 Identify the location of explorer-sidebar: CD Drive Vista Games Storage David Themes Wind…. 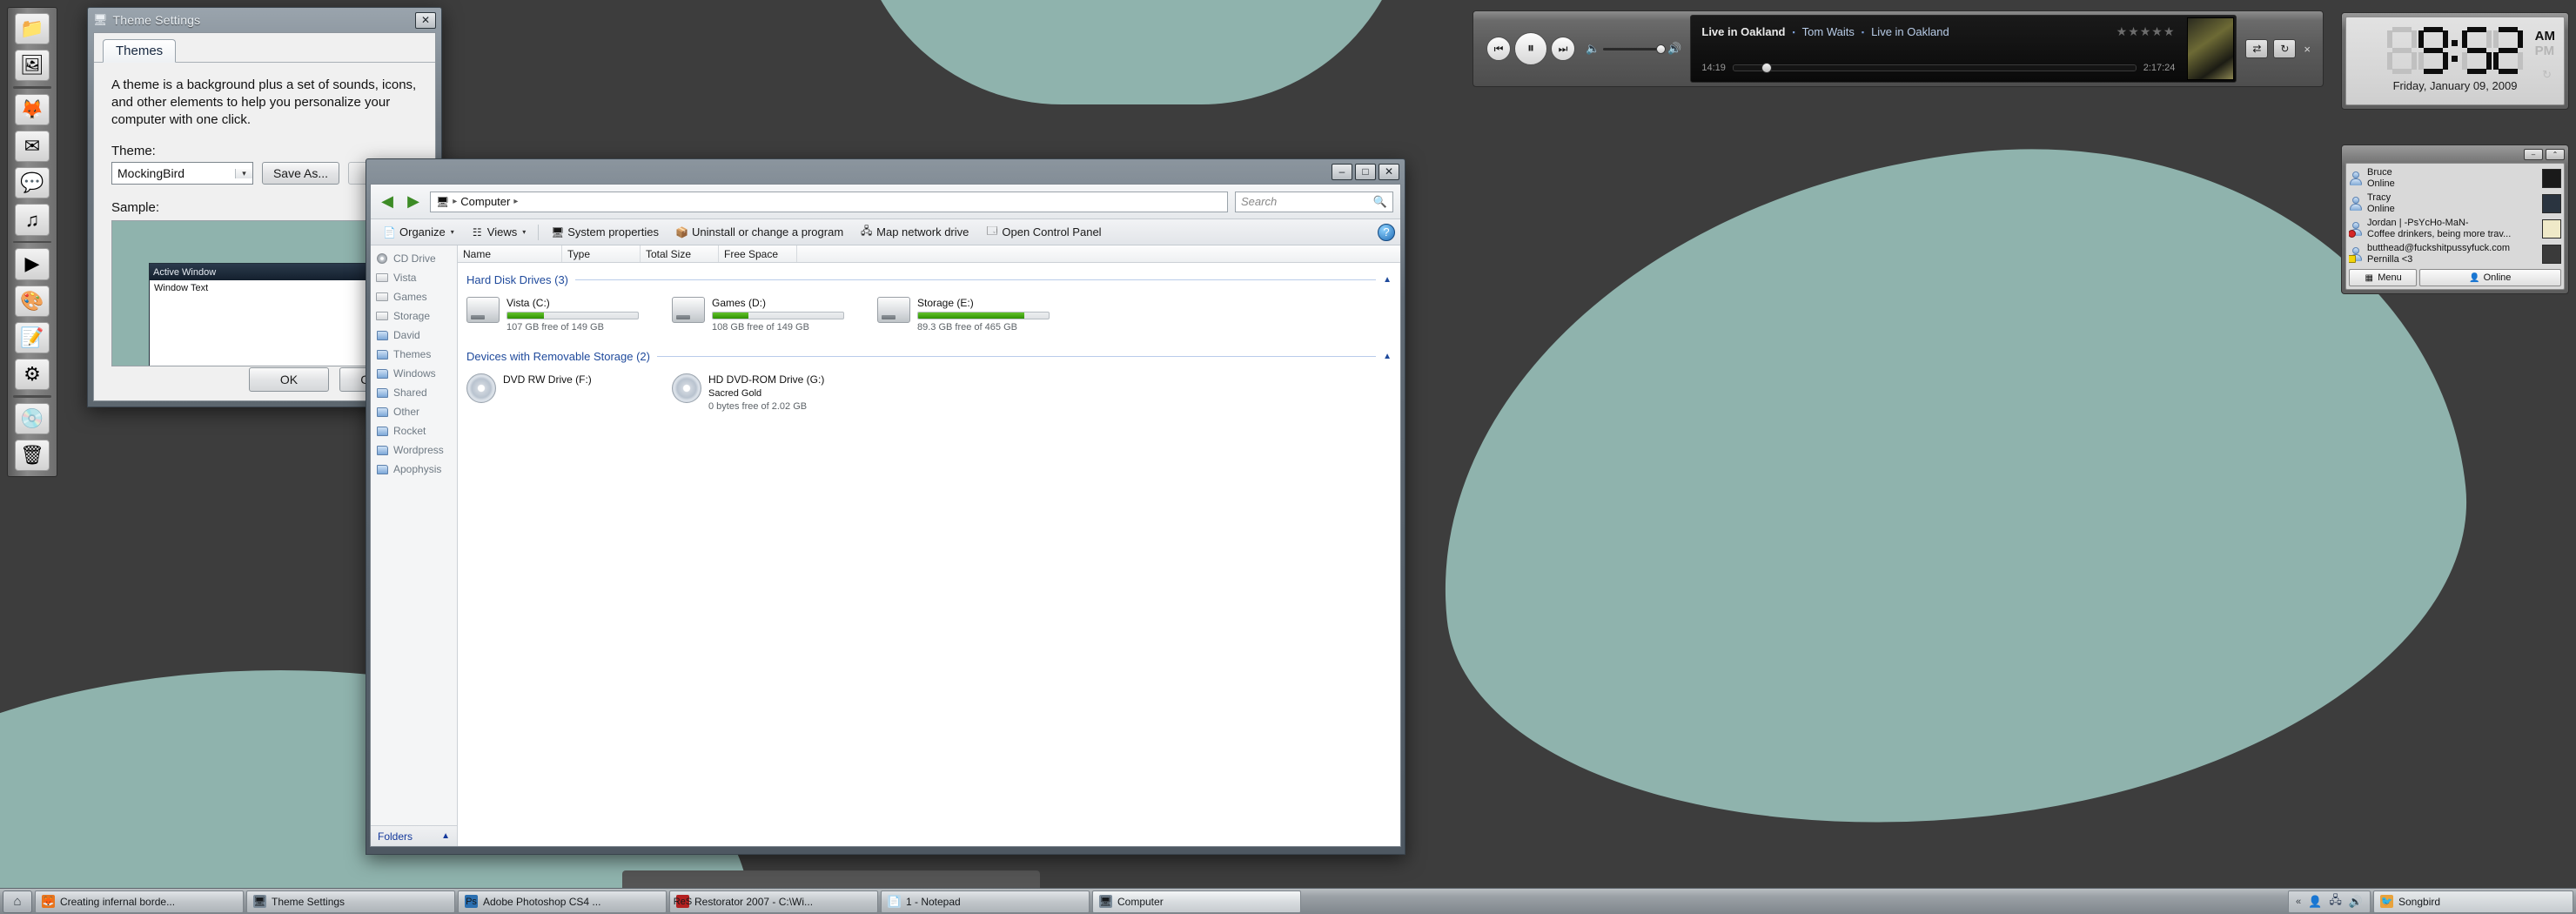
(414, 545).